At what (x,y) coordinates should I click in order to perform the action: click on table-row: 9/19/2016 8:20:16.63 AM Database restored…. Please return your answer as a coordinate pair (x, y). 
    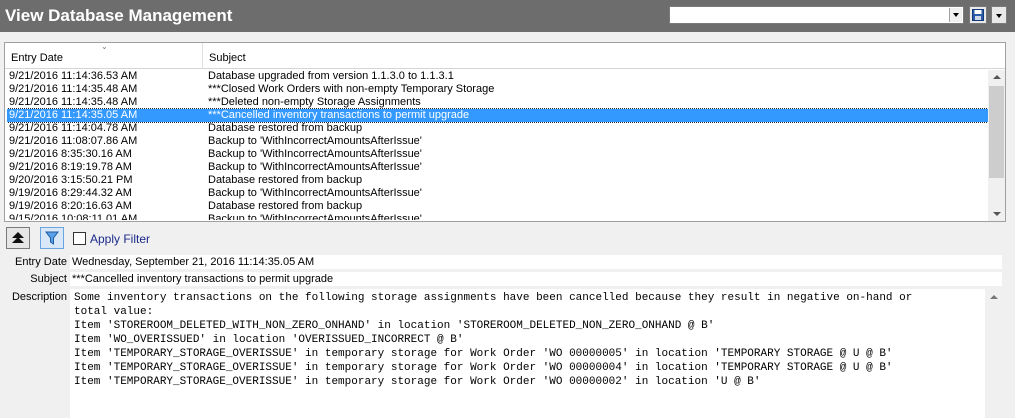
    Looking at the image, I should click on (497, 206).